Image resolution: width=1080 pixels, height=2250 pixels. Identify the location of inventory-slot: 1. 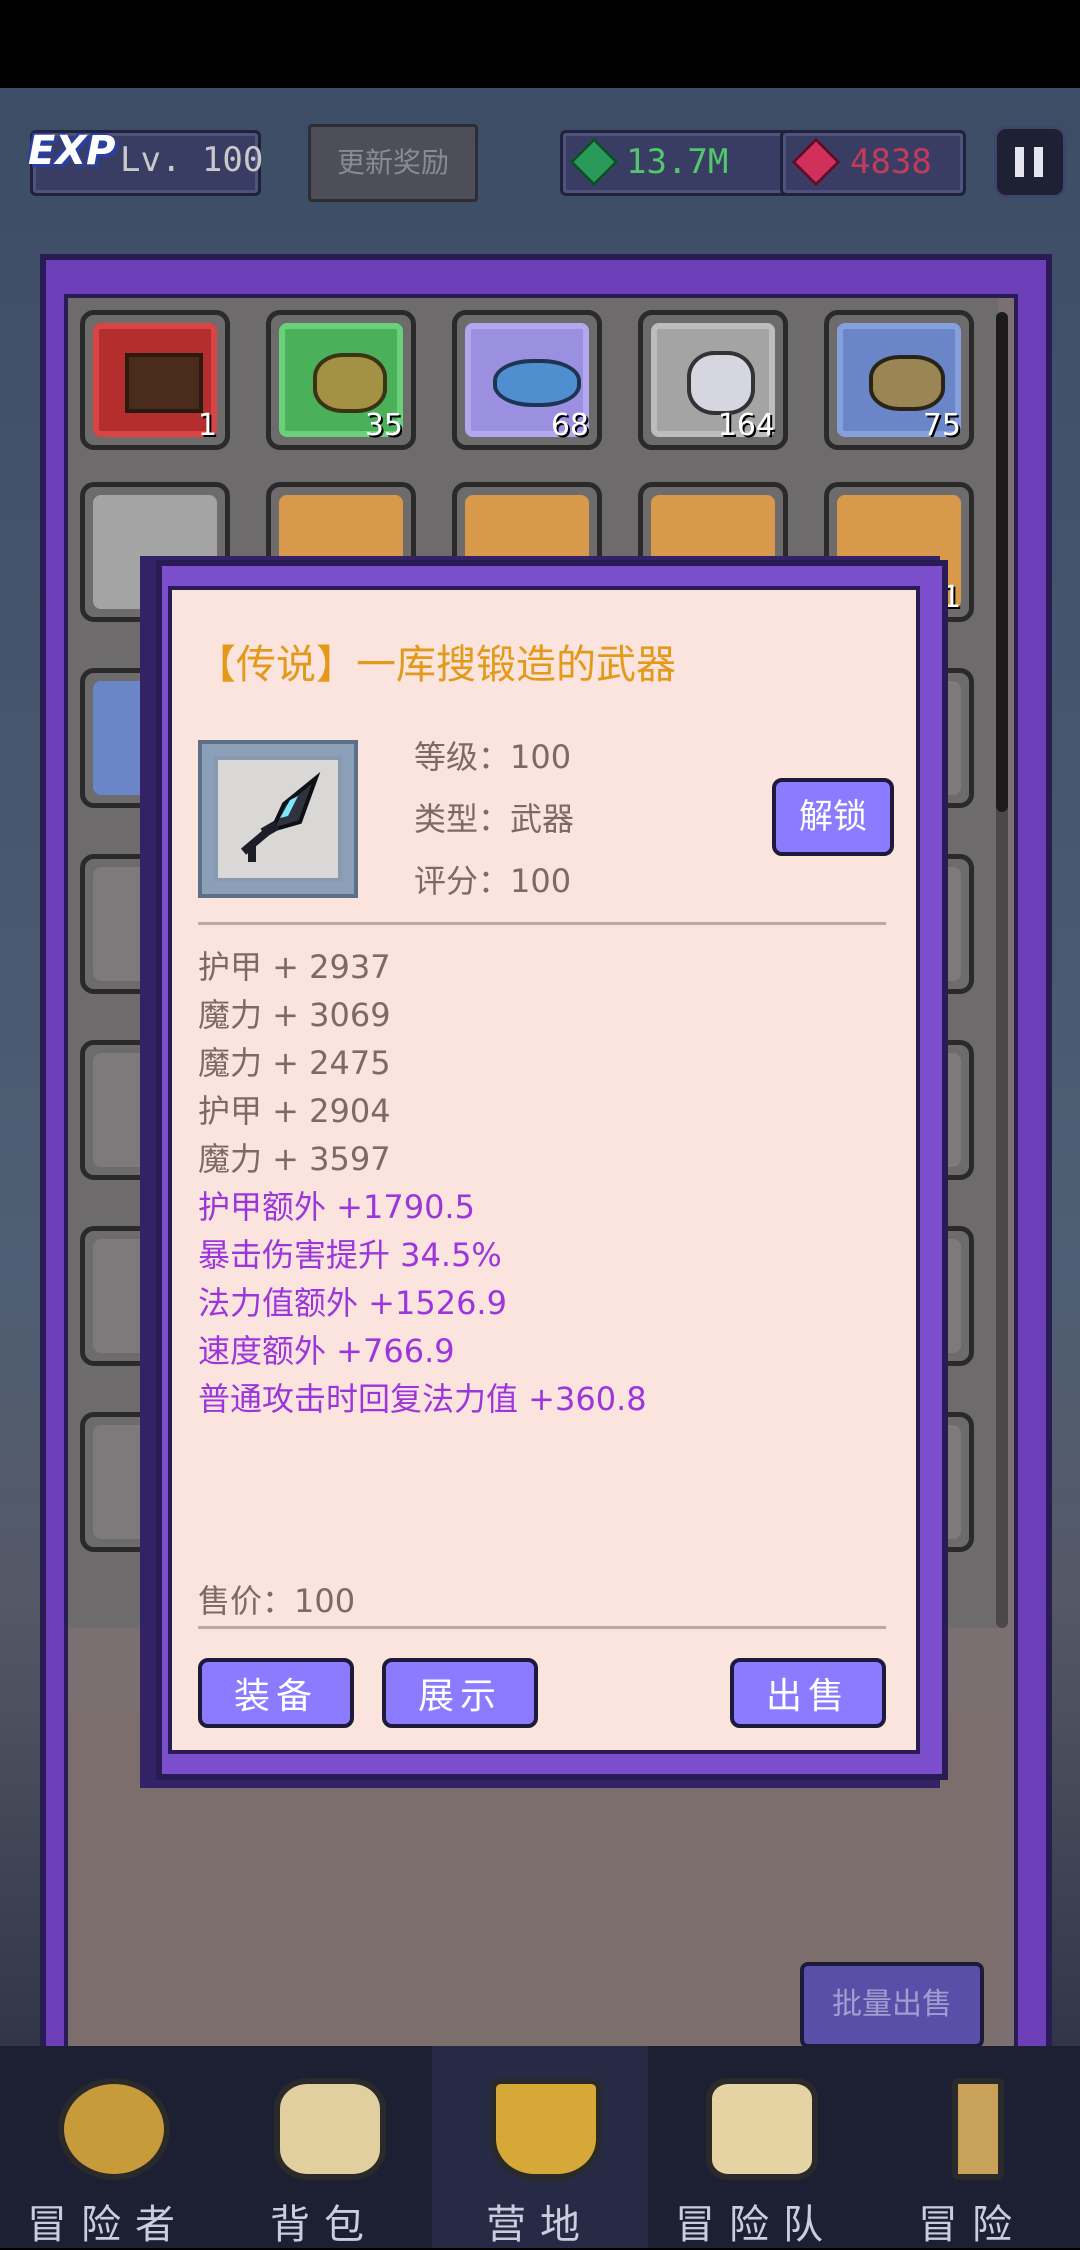
(155, 380).